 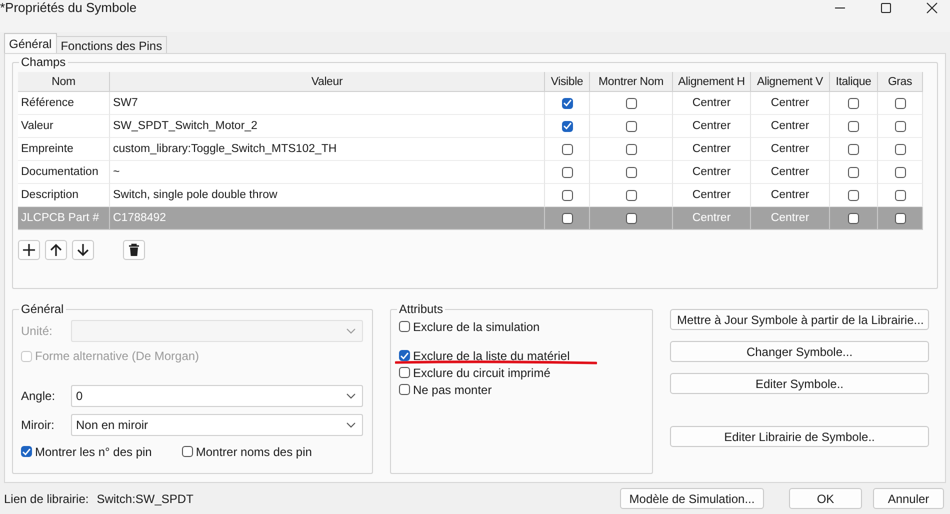 What do you see at coordinates (474, 373) in the screenshot?
I see `checkbox: Exclure du circuit imprimé` at bounding box center [474, 373].